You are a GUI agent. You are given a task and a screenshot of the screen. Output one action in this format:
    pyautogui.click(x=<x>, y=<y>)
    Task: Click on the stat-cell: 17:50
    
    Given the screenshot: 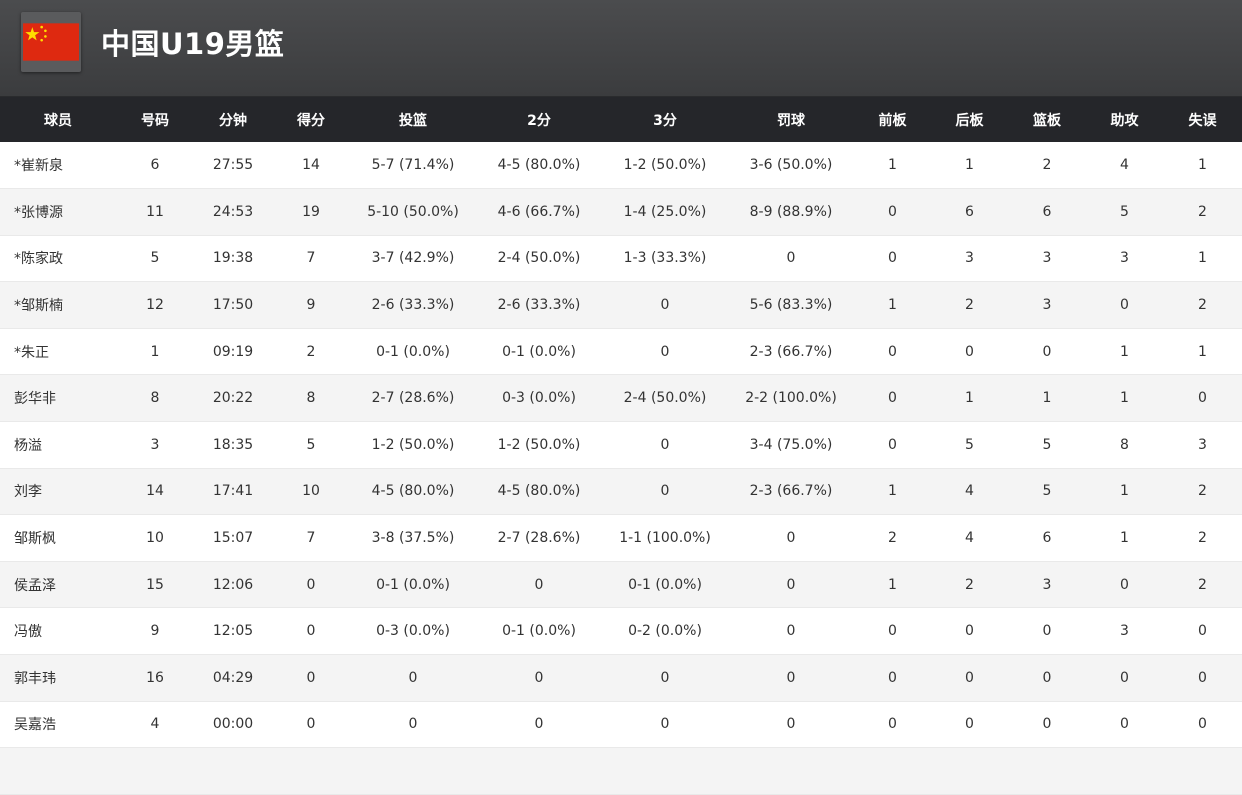 What is the action you would take?
    pyautogui.click(x=233, y=305)
    